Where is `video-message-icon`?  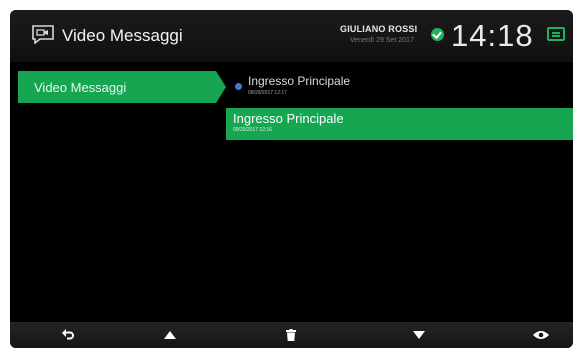 video-message-icon is located at coordinates (43, 34).